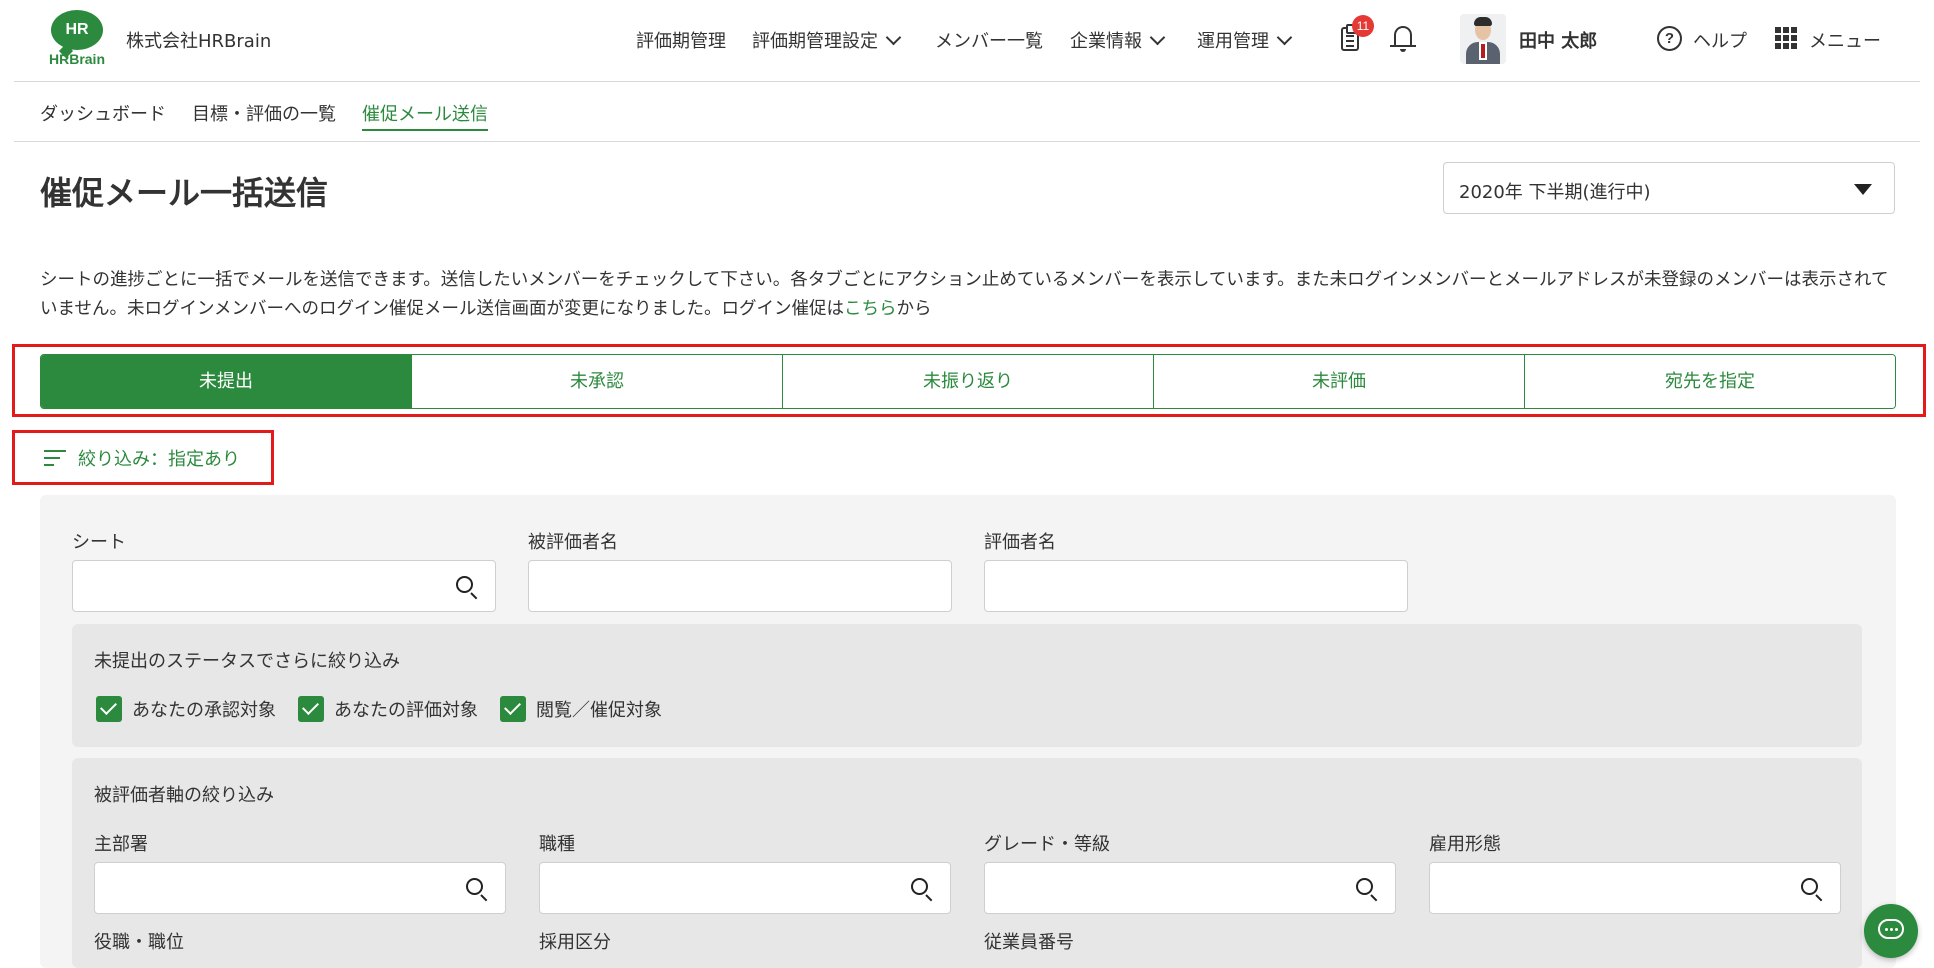 The image size is (1934, 968). What do you see at coordinates (1338, 381) in the screenshot?
I see `tab-not-evaluated: 未評価` at bounding box center [1338, 381].